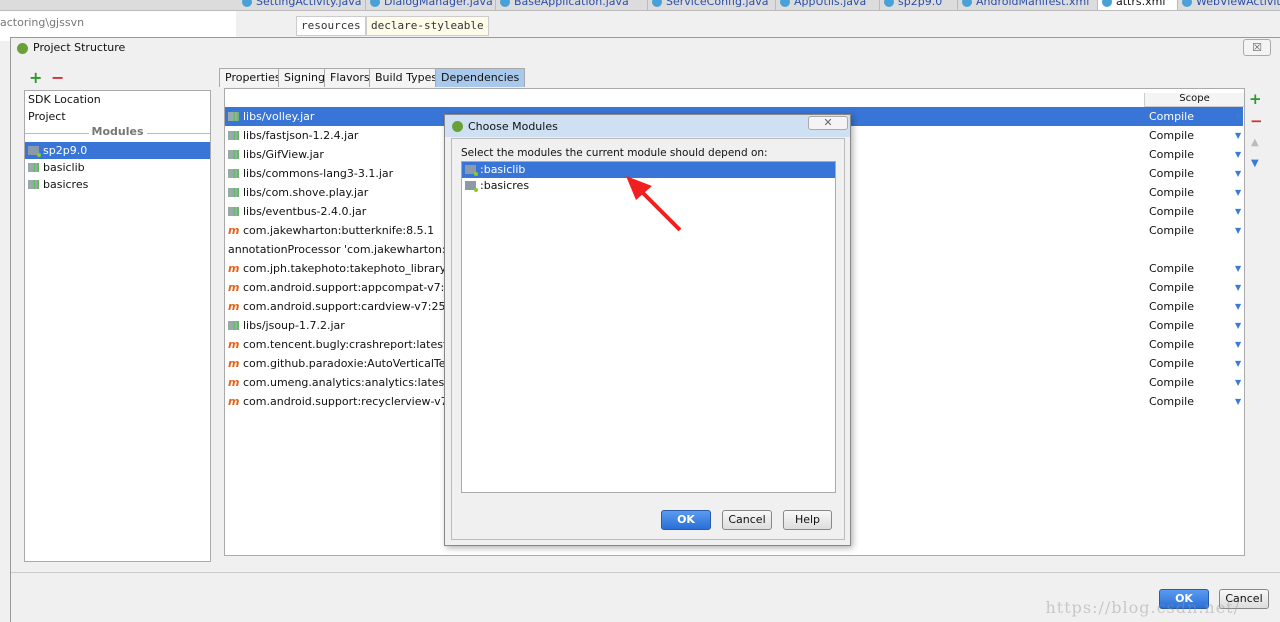 Image resolution: width=1280 pixels, height=622 pixels. What do you see at coordinates (660, 210) in the screenshot?
I see `arrow-shaft` at bounding box center [660, 210].